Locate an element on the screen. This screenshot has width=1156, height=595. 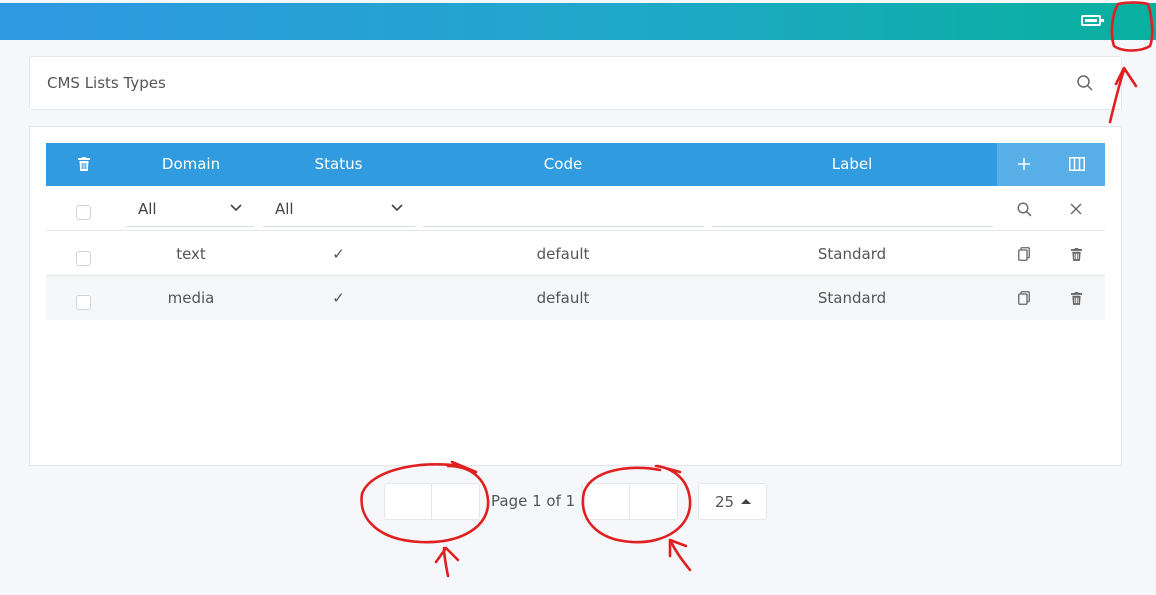
header-code: Code is located at coordinates (563, 164).